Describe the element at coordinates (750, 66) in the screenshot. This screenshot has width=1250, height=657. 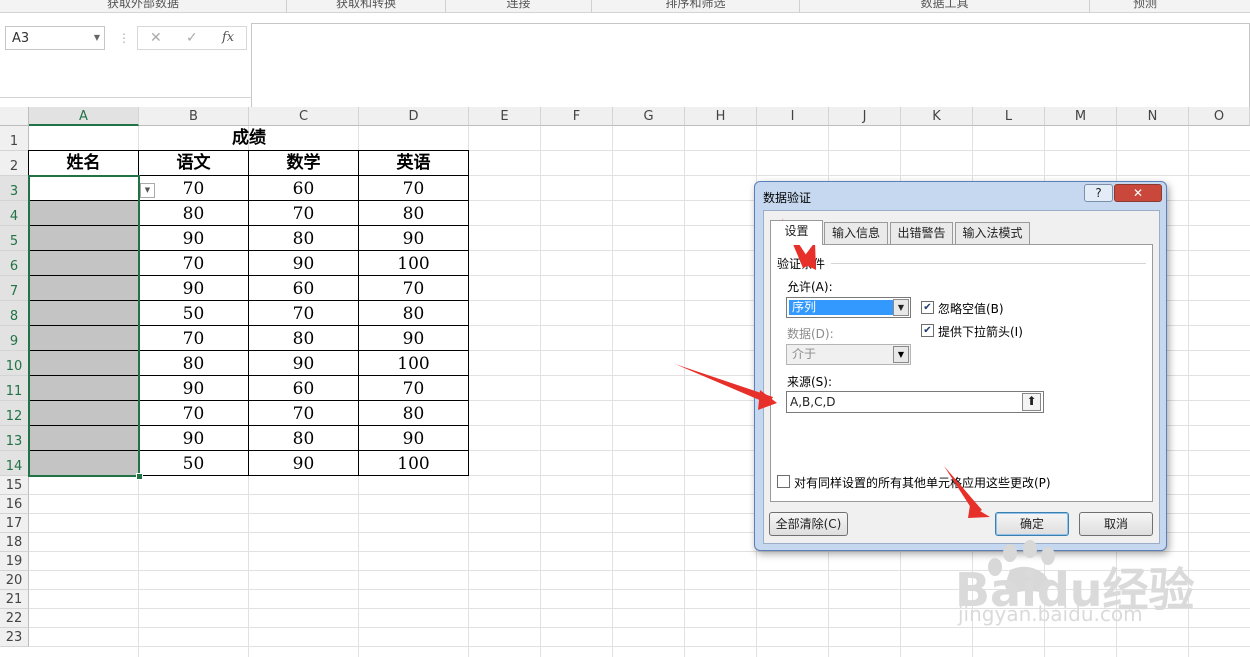
I see `formula-input` at that location.